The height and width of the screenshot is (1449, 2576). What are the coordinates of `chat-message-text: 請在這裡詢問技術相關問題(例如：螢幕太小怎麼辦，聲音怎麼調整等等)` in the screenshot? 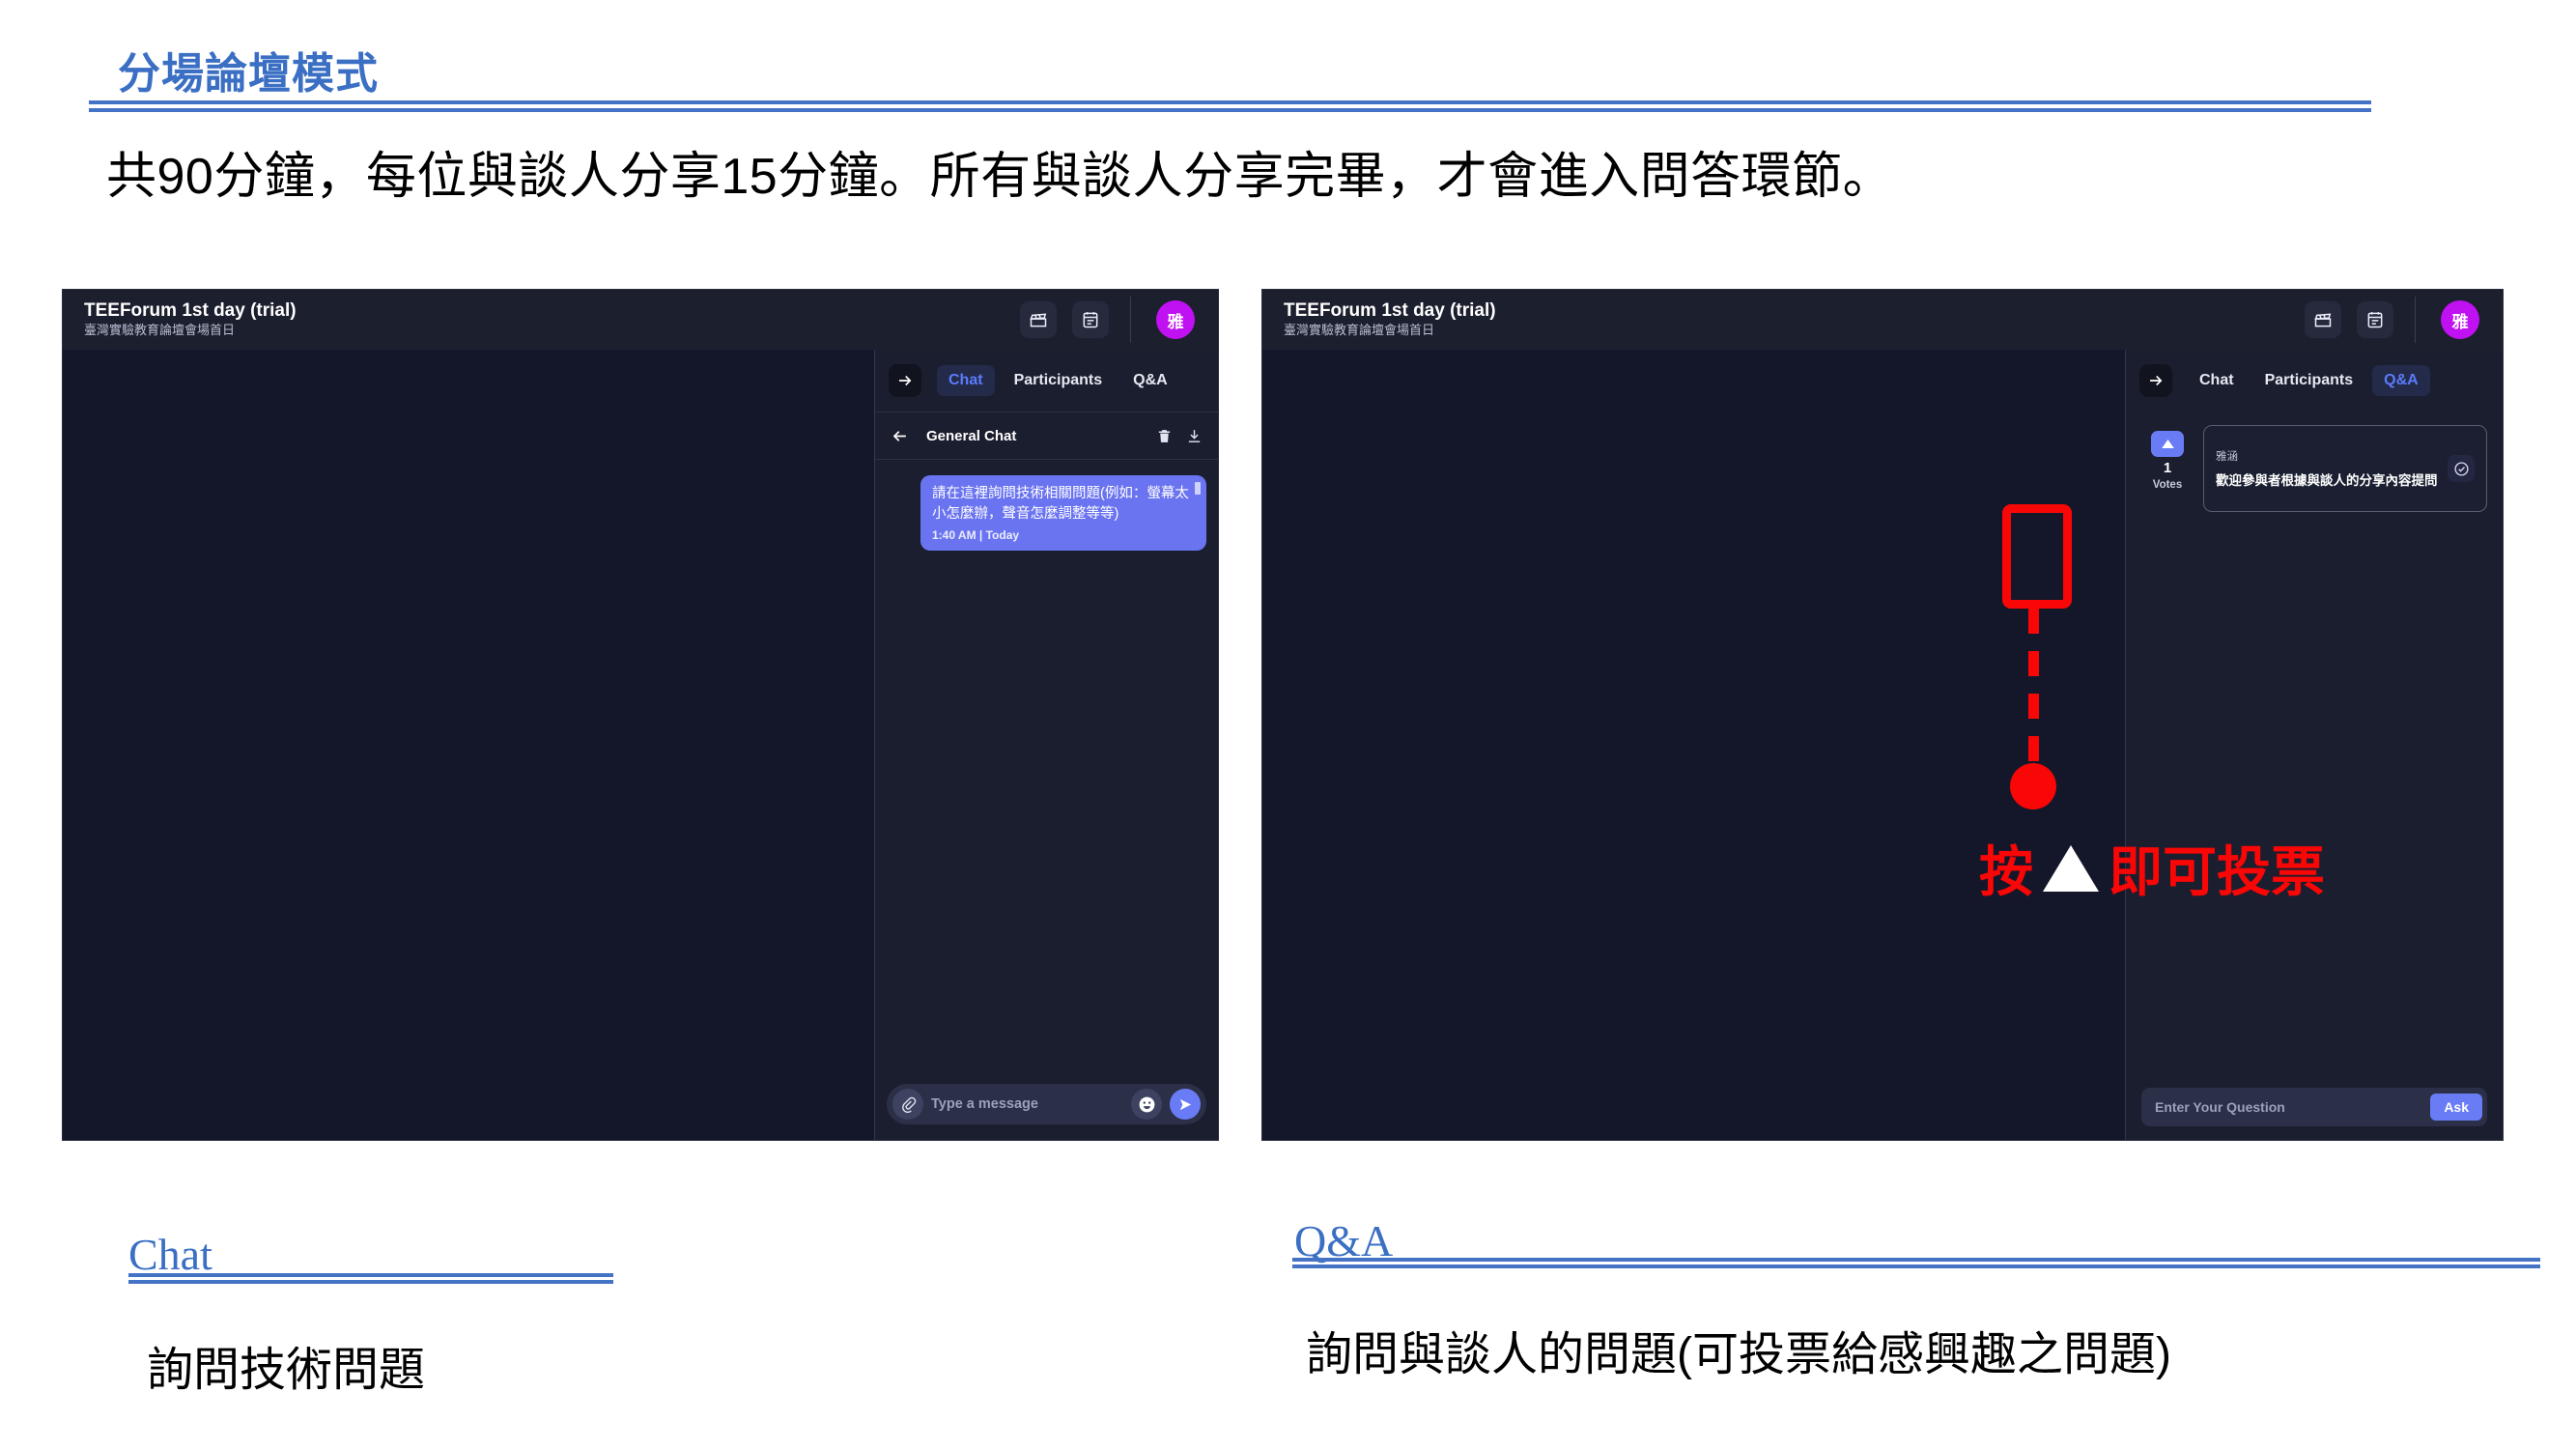 It's located at (1060, 505).